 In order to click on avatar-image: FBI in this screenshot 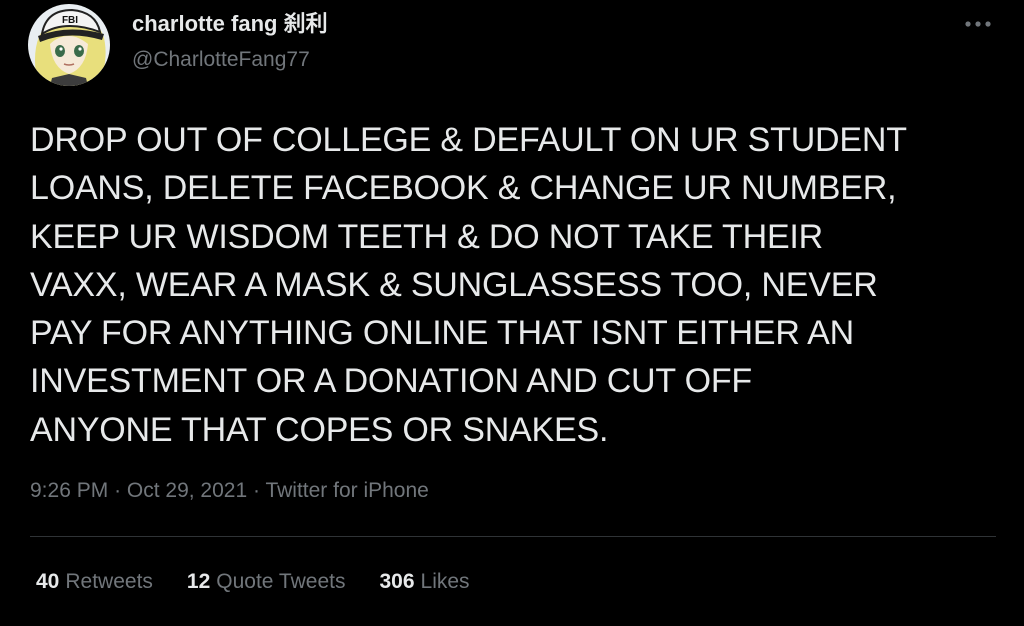, I will do `click(69, 45)`.